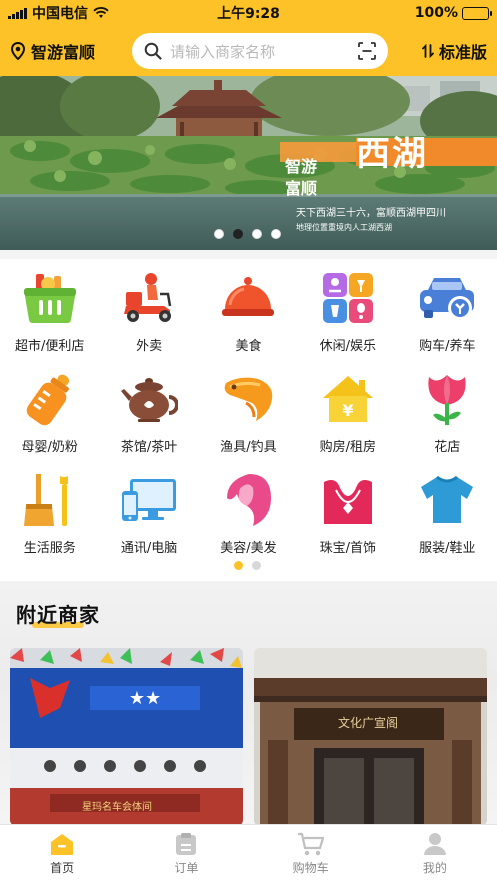 The image size is (497, 883). I want to click on nearby-title: 附近商家, so click(58, 615).